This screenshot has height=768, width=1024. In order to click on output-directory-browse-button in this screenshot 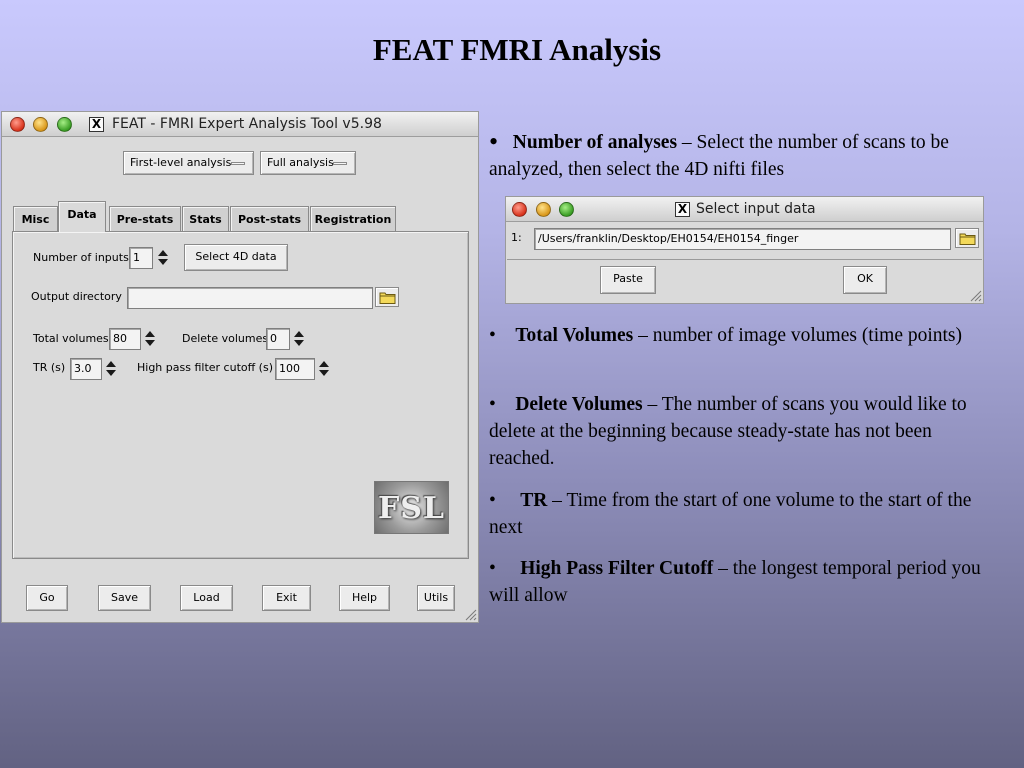, I will do `click(387, 297)`.